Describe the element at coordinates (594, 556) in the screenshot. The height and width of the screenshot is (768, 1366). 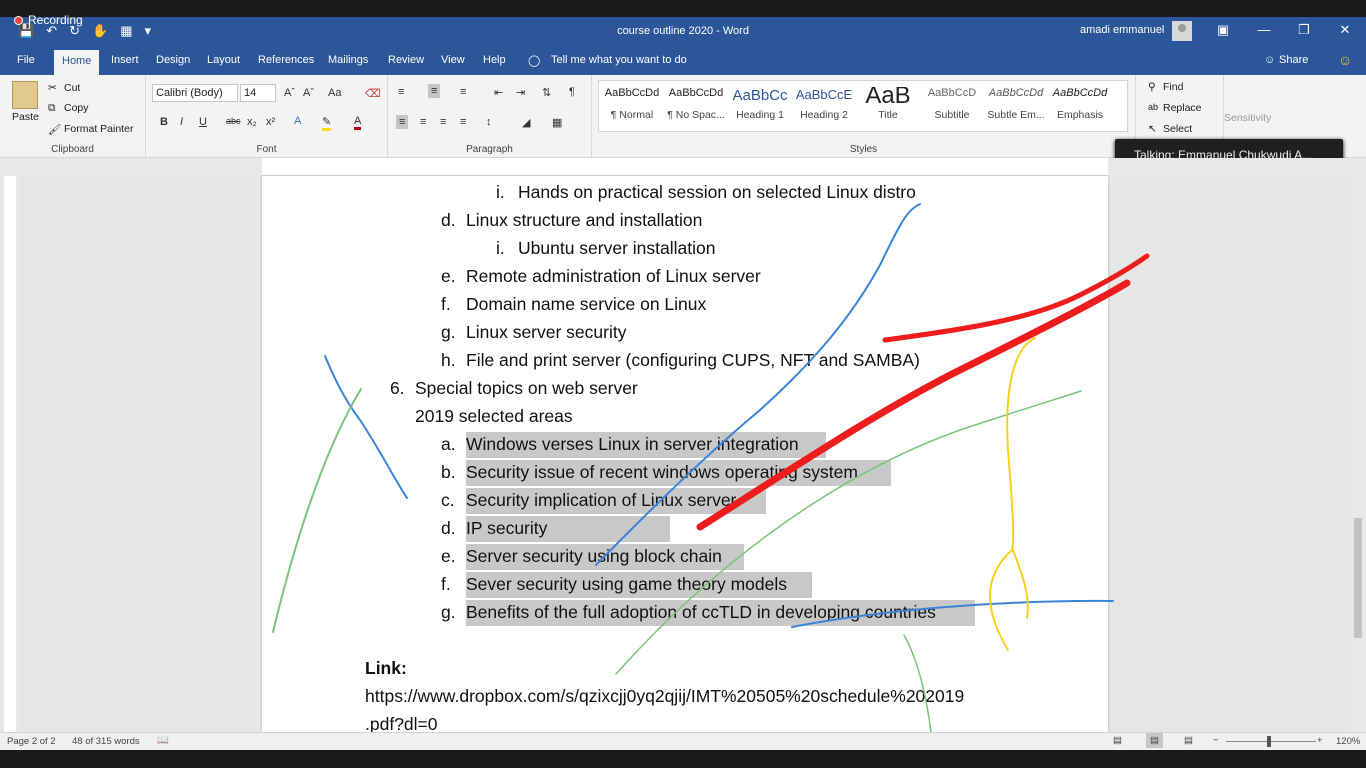
I see `list-item: Server security using block chain` at that location.